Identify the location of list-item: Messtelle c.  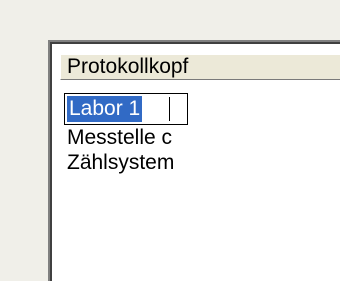
(200, 137).